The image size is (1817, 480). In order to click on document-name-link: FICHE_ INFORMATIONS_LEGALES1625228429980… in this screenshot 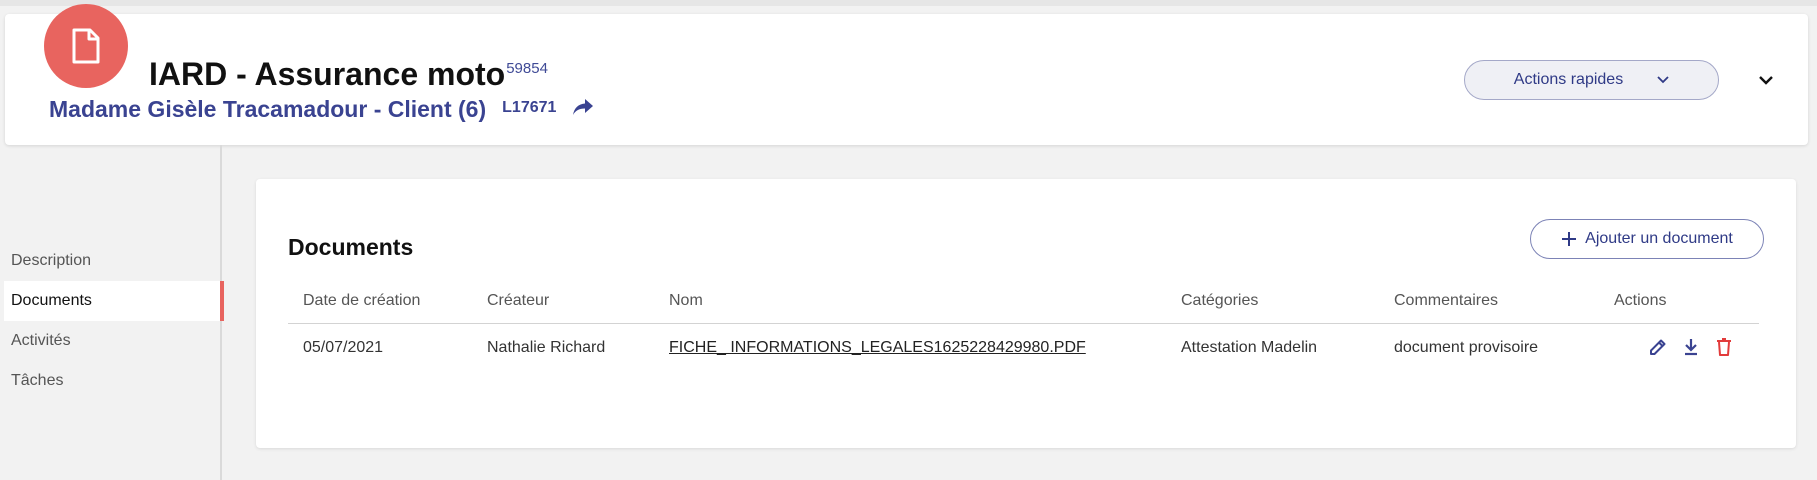, I will do `click(877, 348)`.